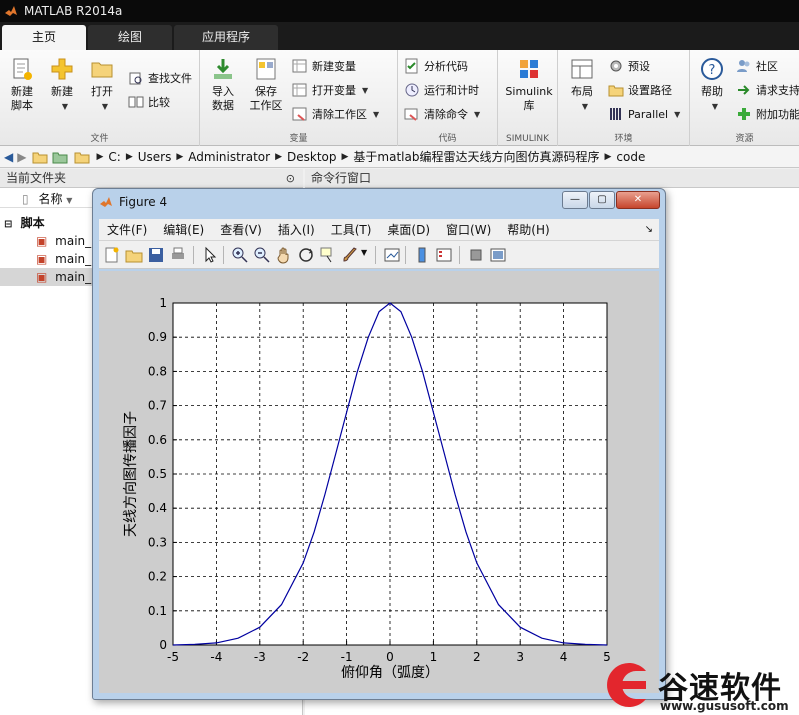 The height and width of the screenshot is (715, 799). Describe the element at coordinates (155, 157) in the screenshot. I see `crumb-users: Users` at that location.